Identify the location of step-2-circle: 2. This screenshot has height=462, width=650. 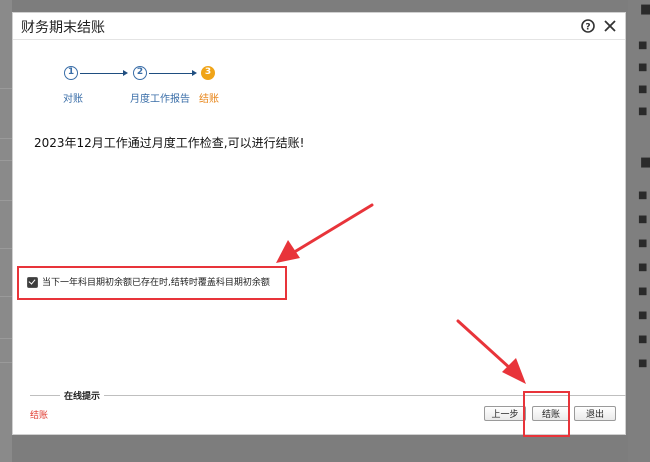
(140, 73).